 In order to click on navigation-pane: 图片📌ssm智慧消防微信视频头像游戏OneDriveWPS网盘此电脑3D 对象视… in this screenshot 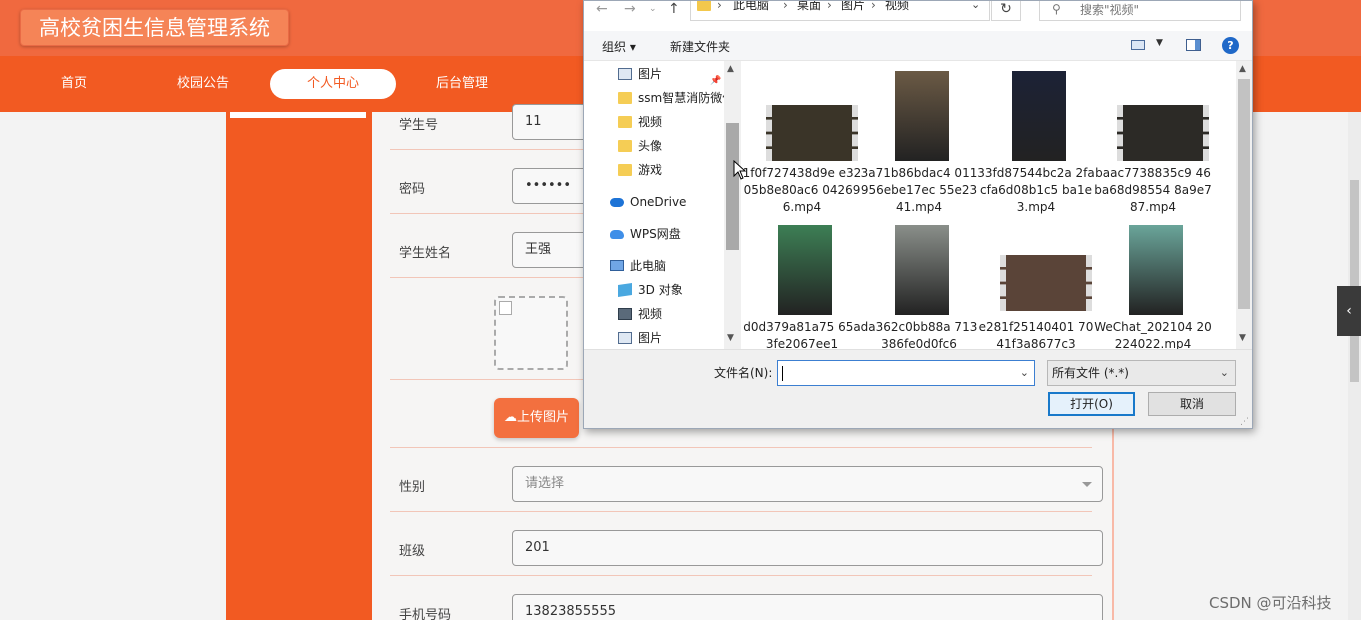, I will do `click(662, 205)`.